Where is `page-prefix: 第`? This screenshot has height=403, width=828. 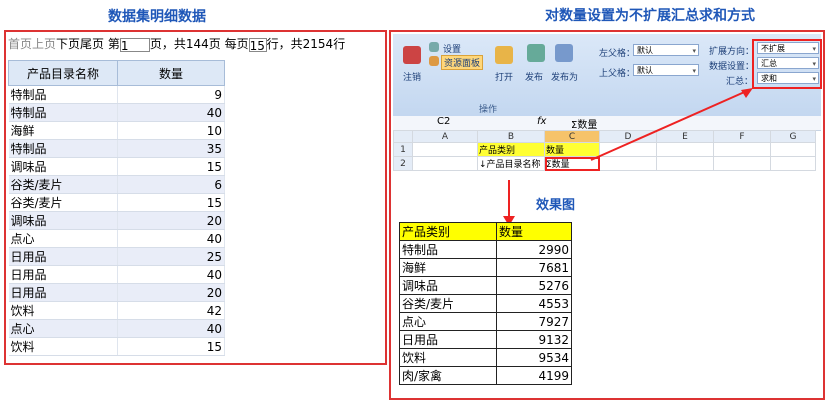
page-prefix: 第 is located at coordinates (113, 44).